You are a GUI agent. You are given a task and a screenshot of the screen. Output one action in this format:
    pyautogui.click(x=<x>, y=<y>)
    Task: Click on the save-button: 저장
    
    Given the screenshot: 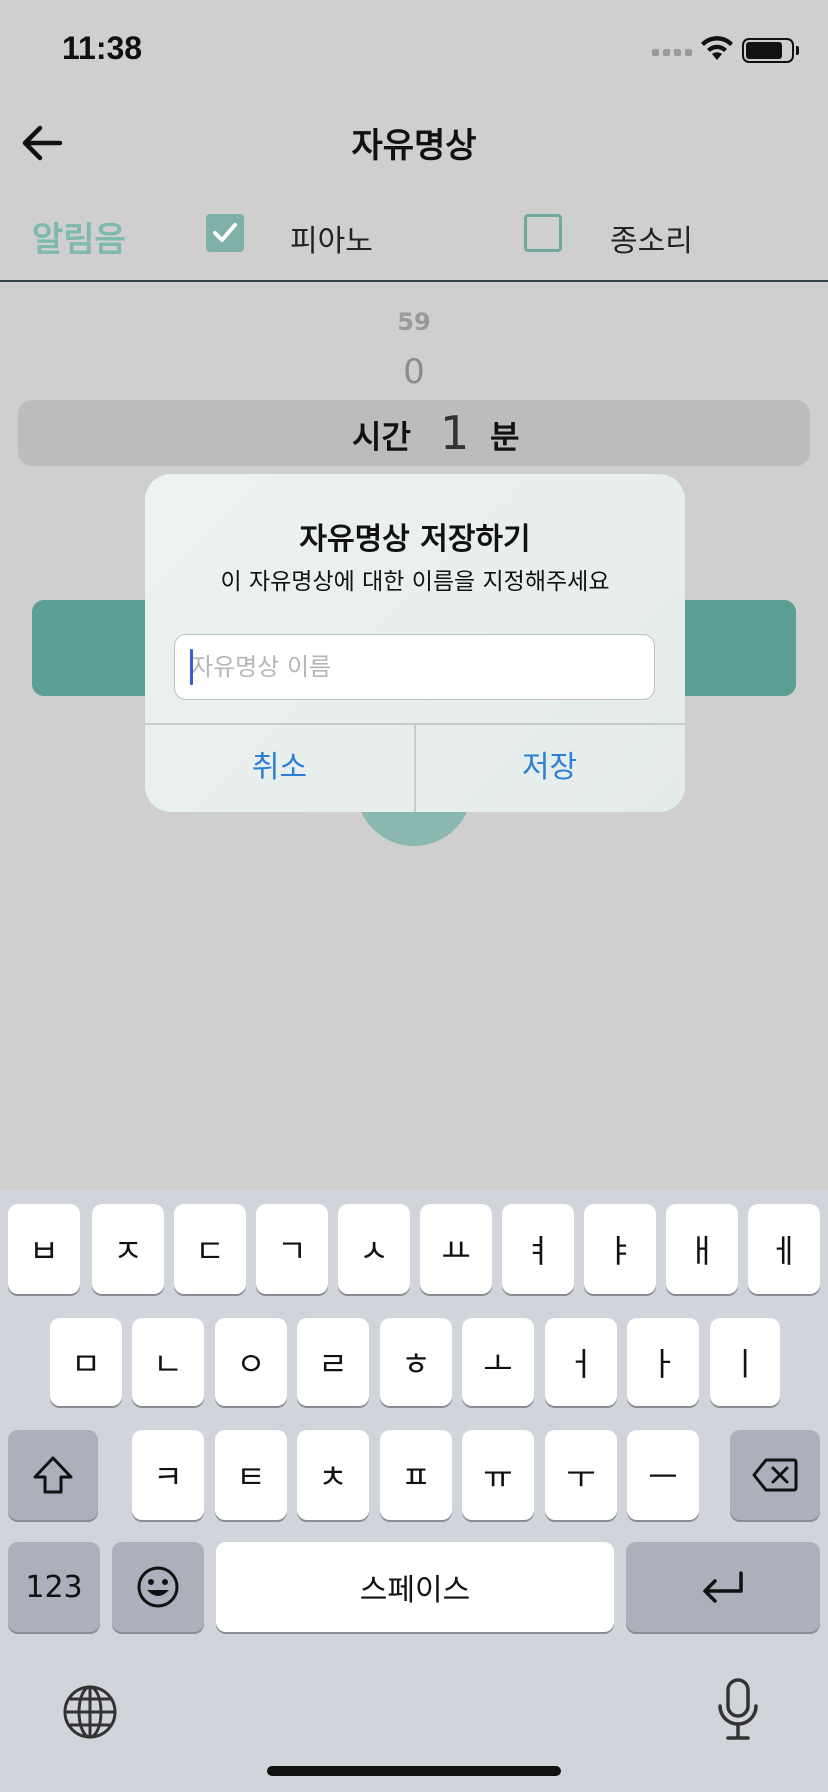 What is the action you would take?
    pyautogui.click(x=549, y=768)
    